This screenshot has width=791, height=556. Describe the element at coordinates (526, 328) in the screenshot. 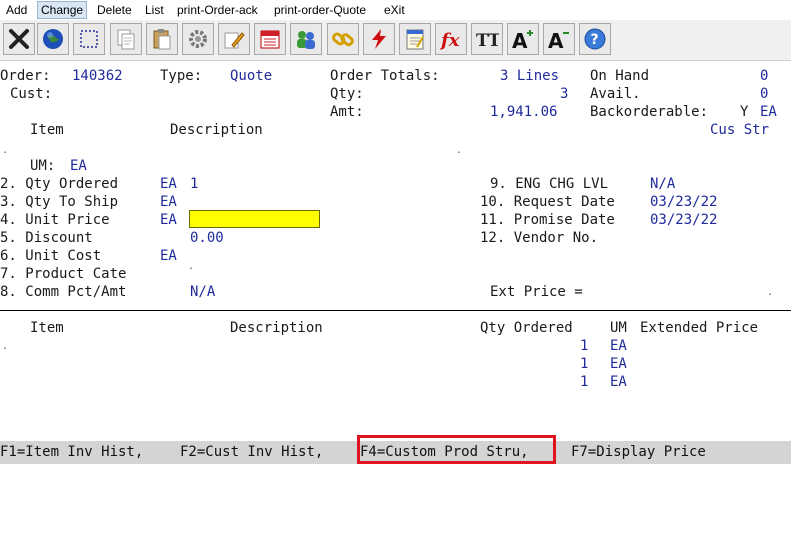

I see `lines-qty-ordered-header: Qty Ordered` at that location.